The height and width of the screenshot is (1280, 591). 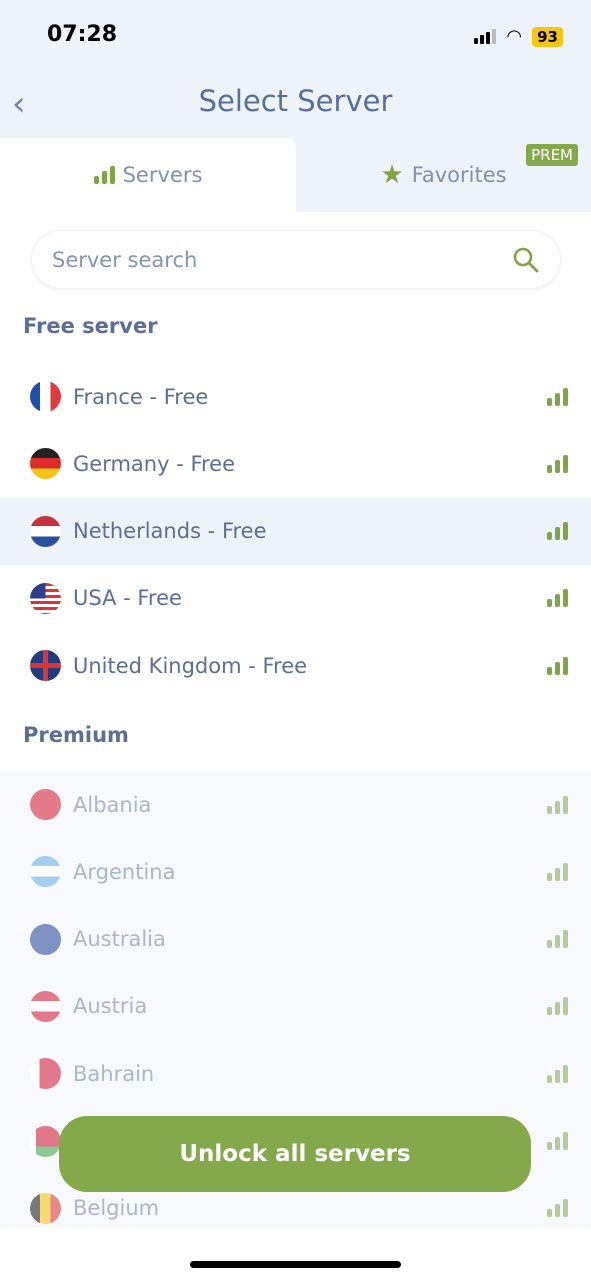 What do you see at coordinates (392, 175) in the screenshot?
I see `star-icon: ★` at bounding box center [392, 175].